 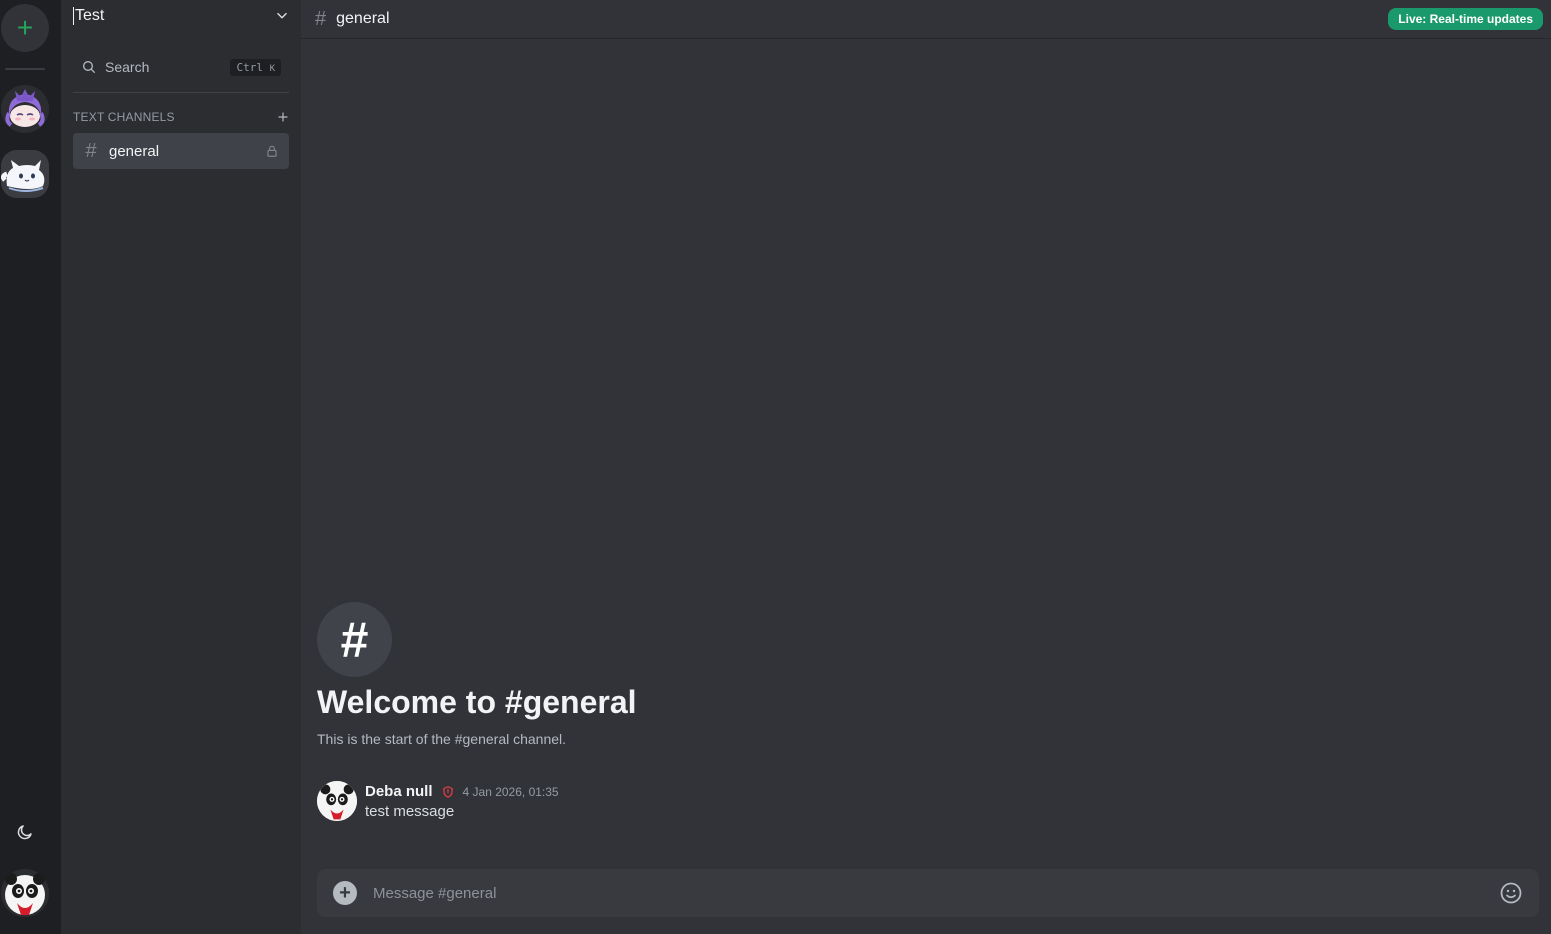 What do you see at coordinates (447, 791) in the screenshot?
I see `shield-icon` at bounding box center [447, 791].